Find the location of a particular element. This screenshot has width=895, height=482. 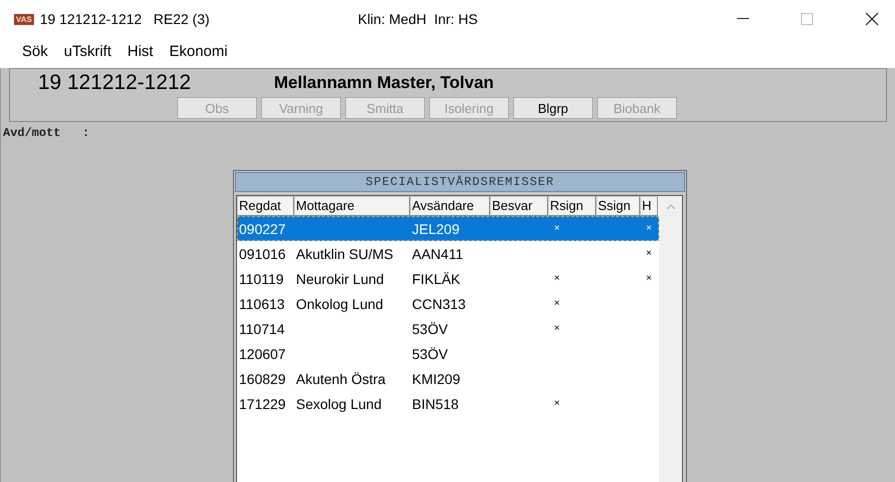

close-icon is located at coordinates (872, 19).